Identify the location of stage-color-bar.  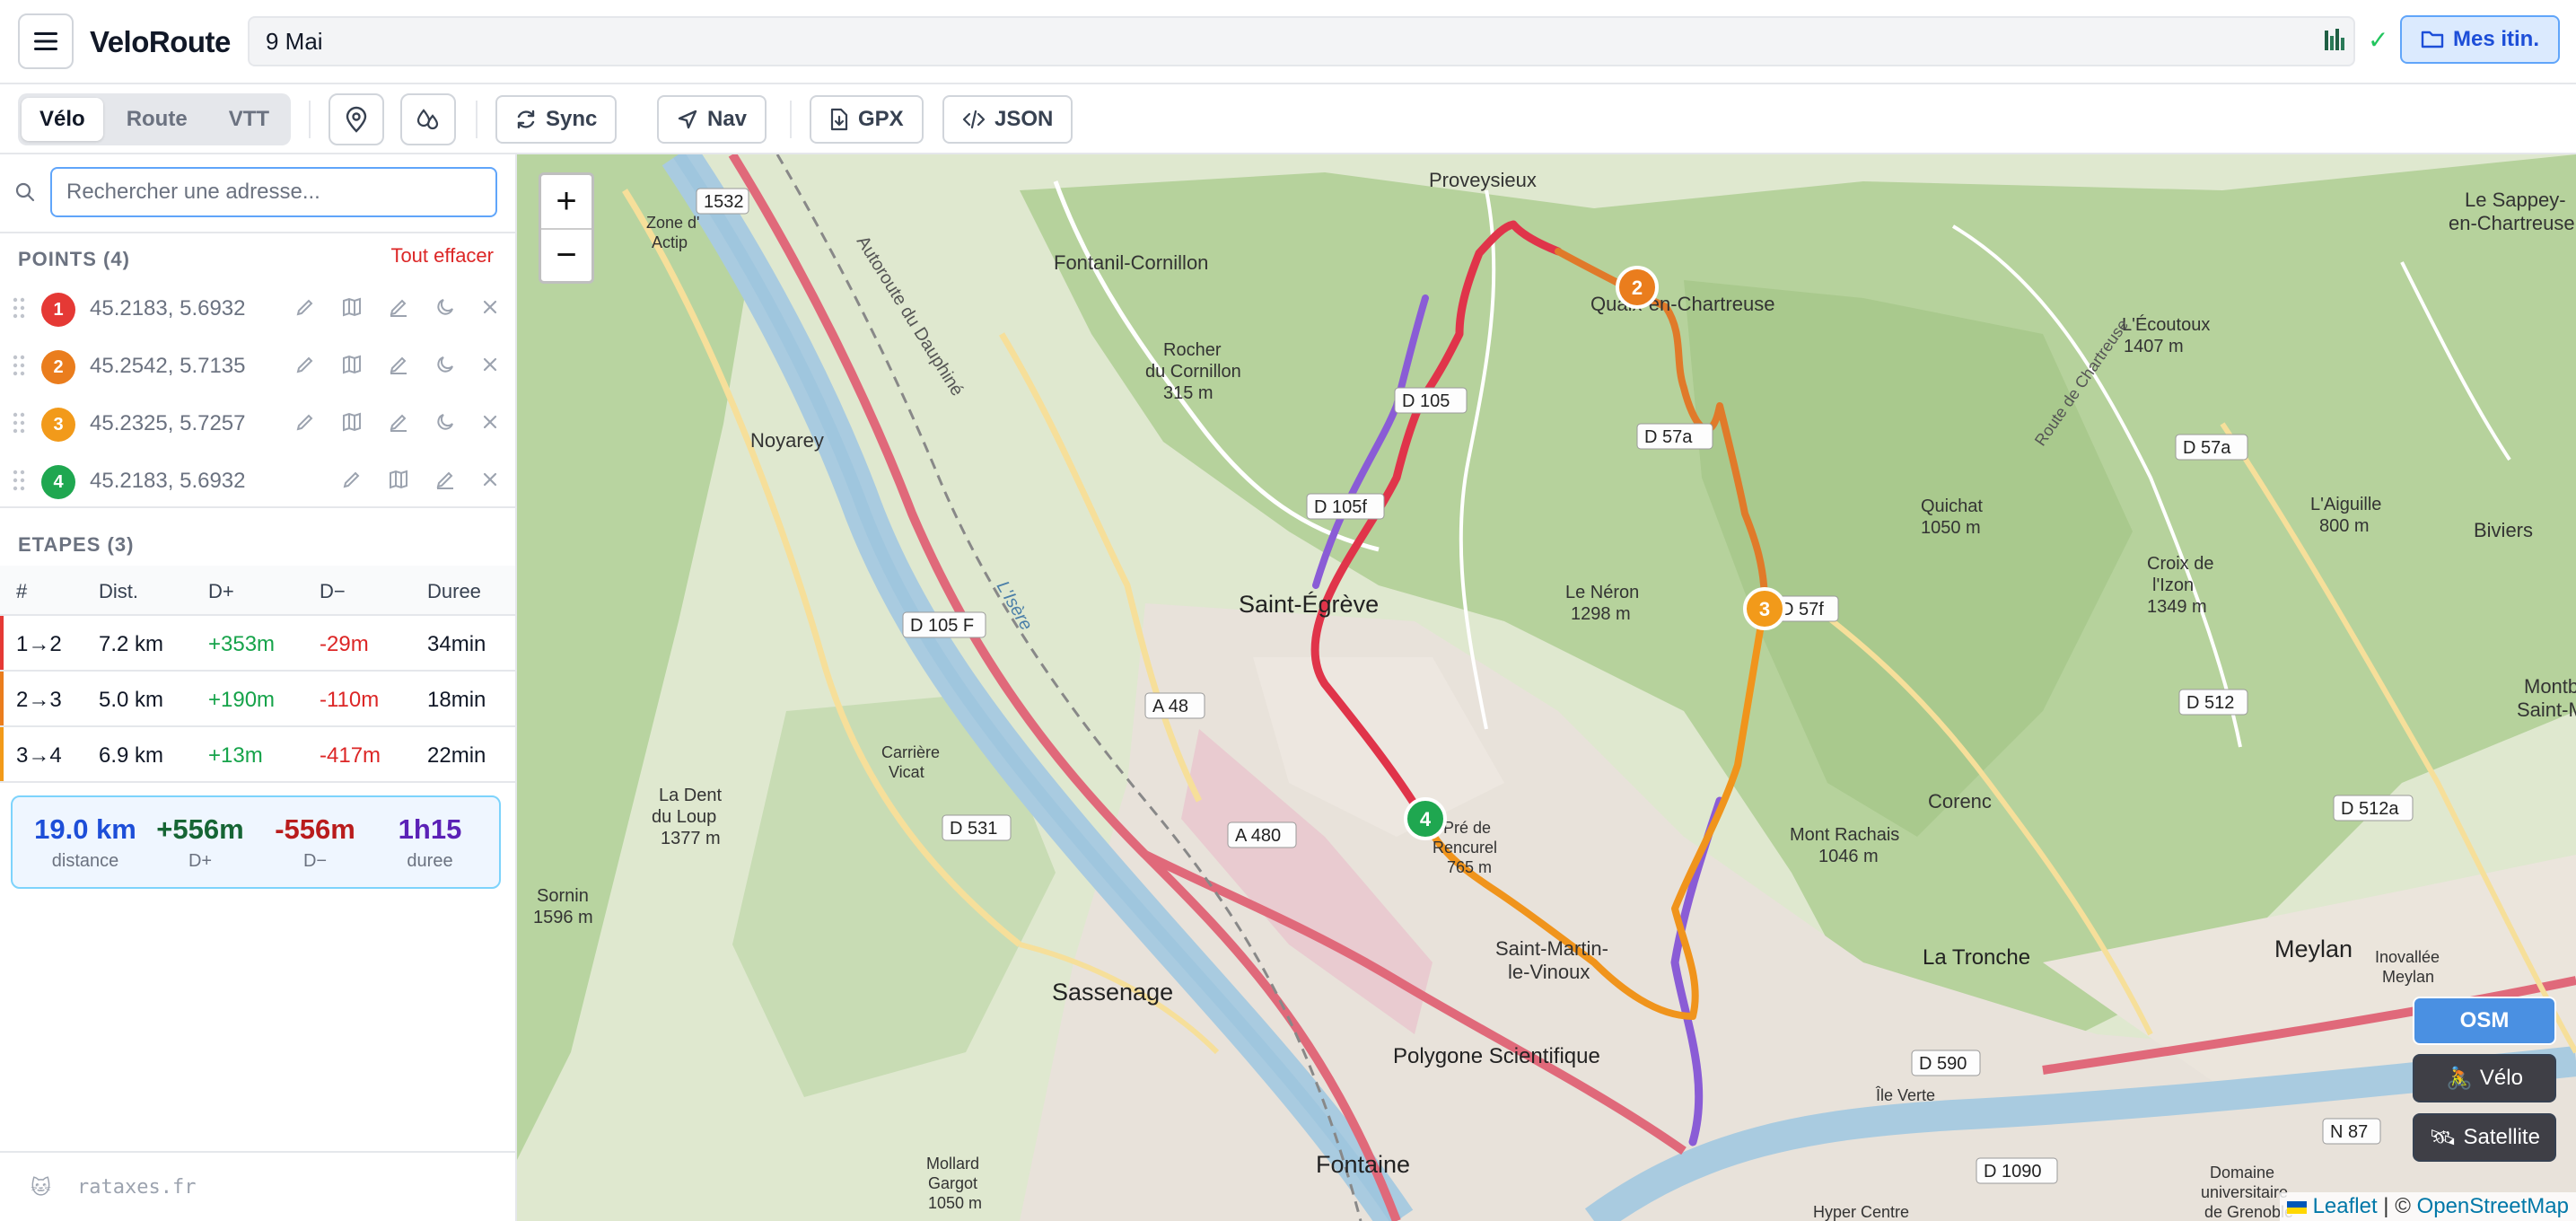
(2, 643).